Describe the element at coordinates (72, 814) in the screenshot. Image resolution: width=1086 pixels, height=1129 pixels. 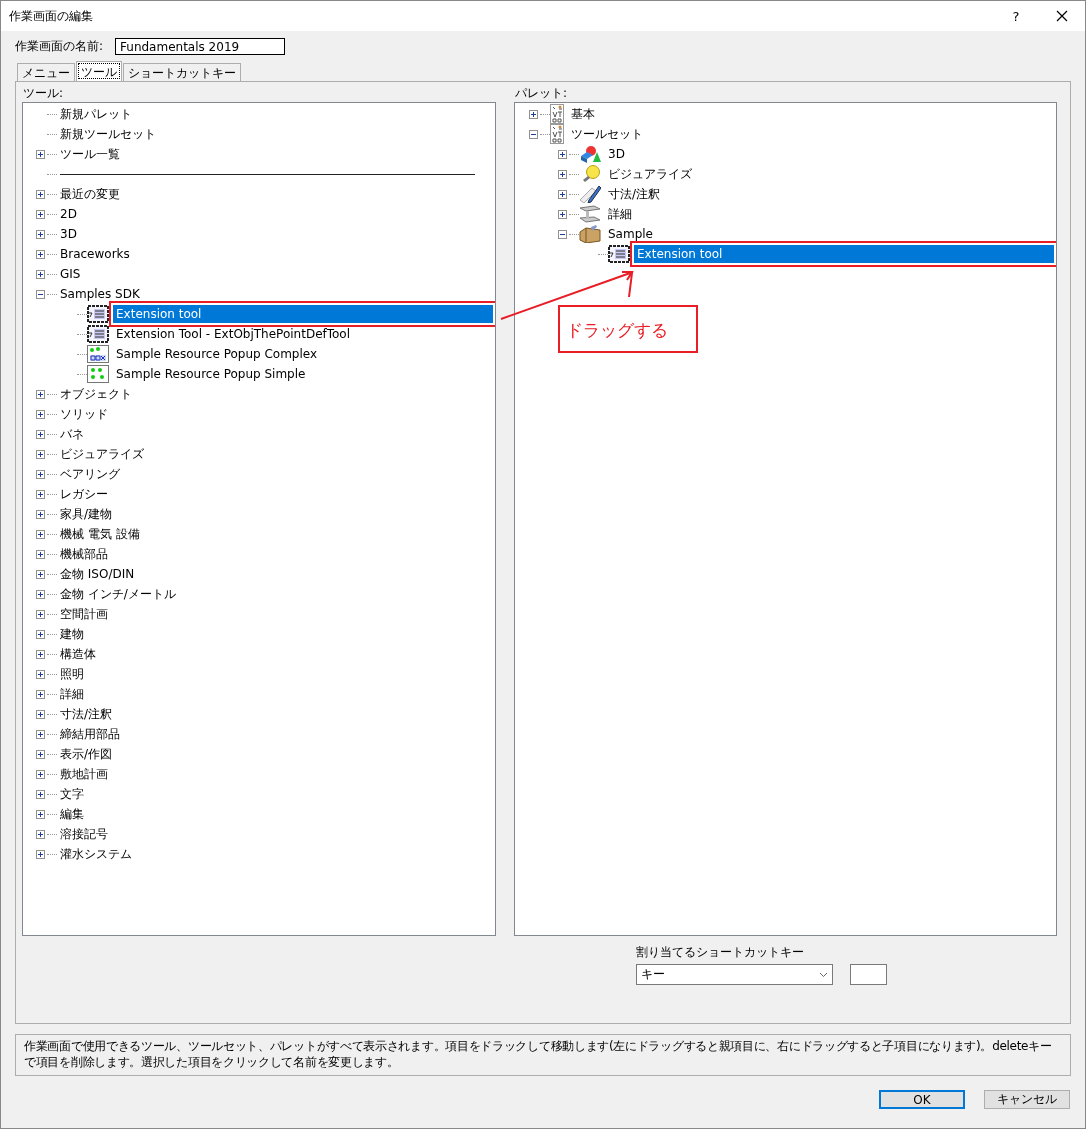
I see `tree-item: 編集` at that location.